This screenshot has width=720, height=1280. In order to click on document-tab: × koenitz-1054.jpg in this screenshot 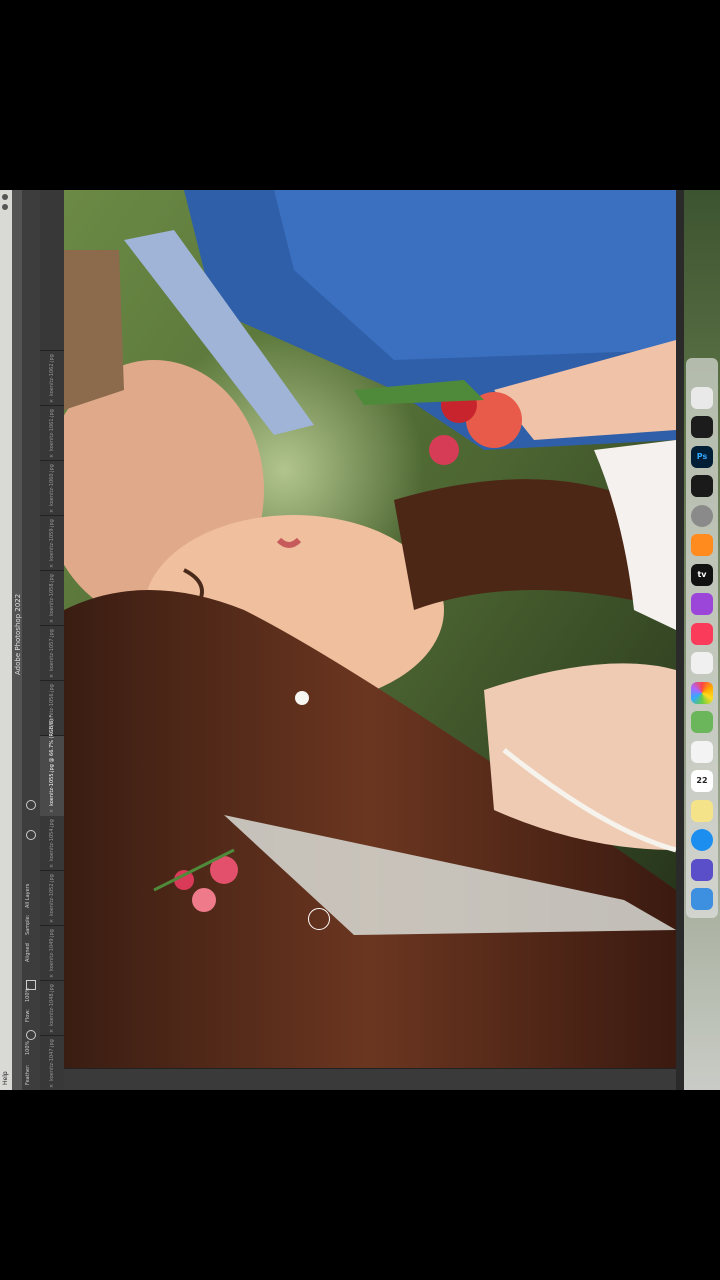, I will do `click(52, 843)`.